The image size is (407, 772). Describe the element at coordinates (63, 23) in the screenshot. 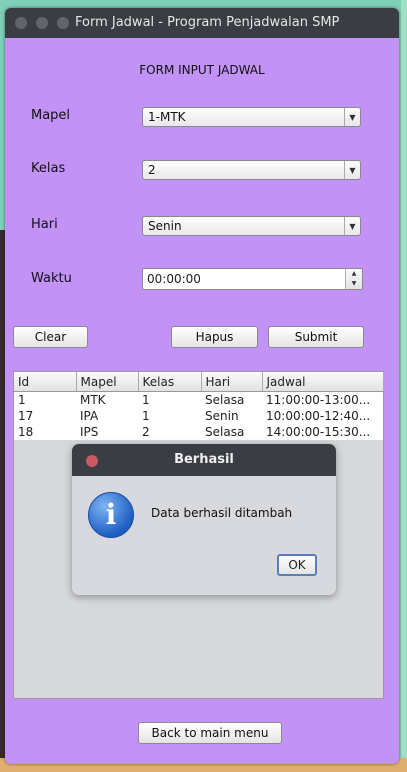

I see `maximize-window-button` at that location.